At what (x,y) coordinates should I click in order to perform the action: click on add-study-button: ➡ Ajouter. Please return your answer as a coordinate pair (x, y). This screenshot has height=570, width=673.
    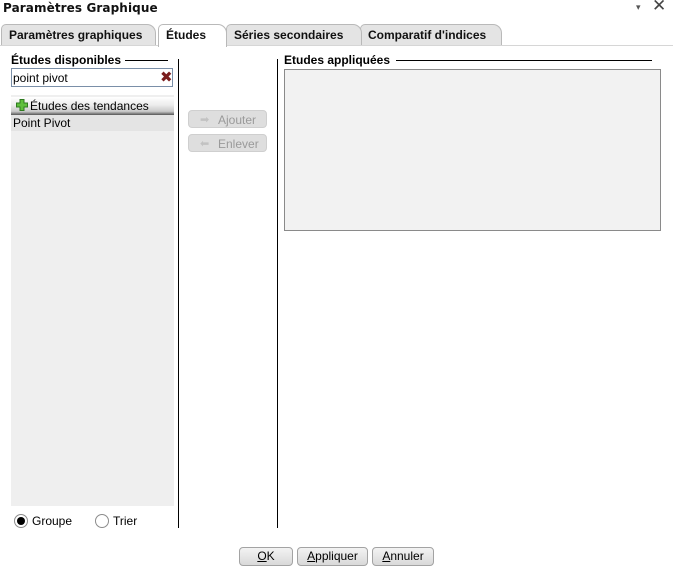
    Looking at the image, I should click on (227, 119).